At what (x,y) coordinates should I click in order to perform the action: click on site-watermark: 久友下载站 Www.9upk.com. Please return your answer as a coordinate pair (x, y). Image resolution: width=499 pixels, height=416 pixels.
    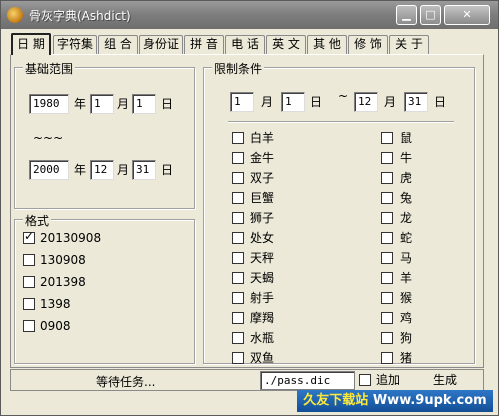
    Looking at the image, I should click on (395, 401).